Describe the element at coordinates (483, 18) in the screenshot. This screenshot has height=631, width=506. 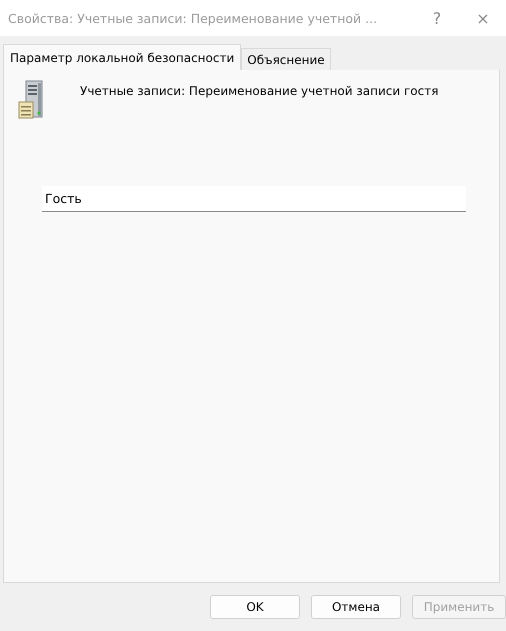
I see `close-button: ×` at that location.